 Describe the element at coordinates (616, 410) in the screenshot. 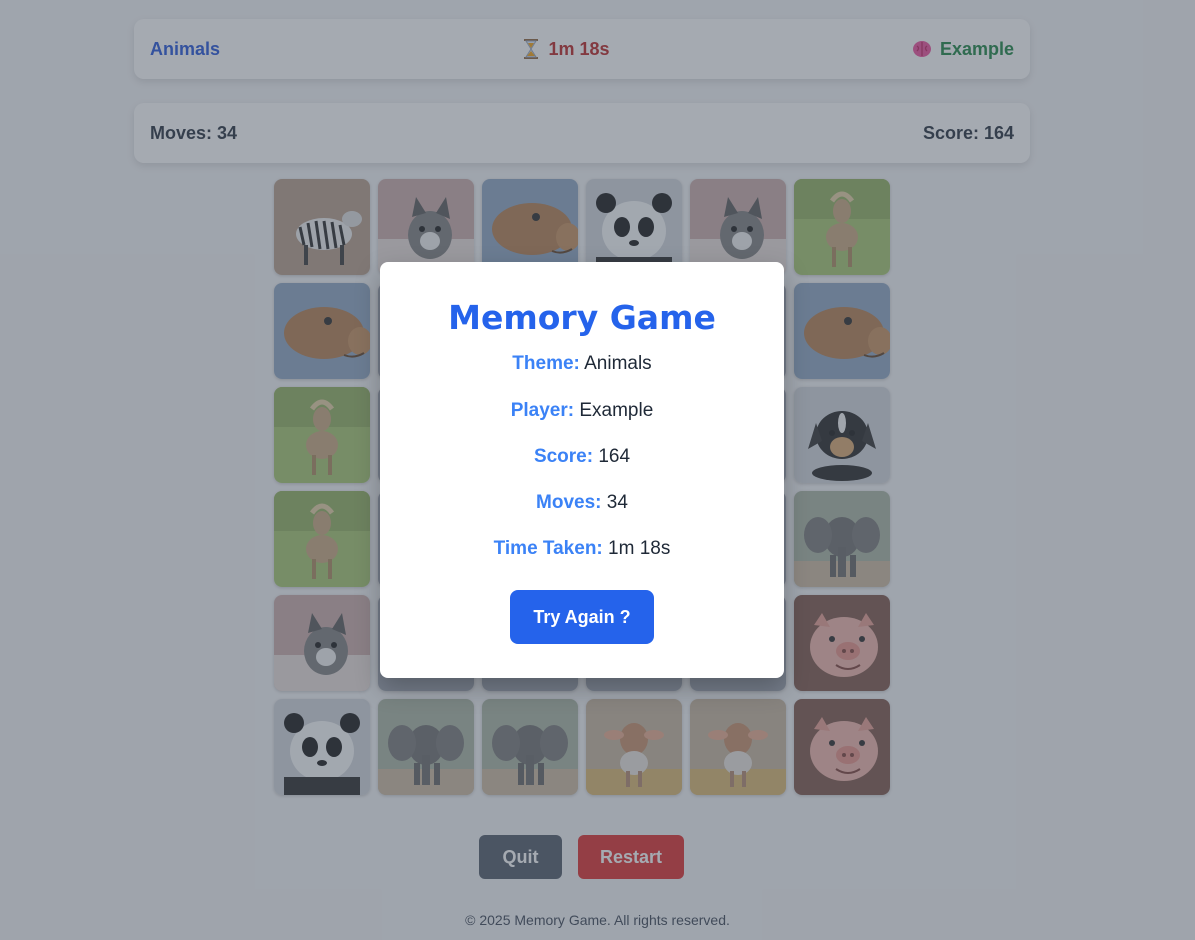

I see `player-value: Example` at that location.